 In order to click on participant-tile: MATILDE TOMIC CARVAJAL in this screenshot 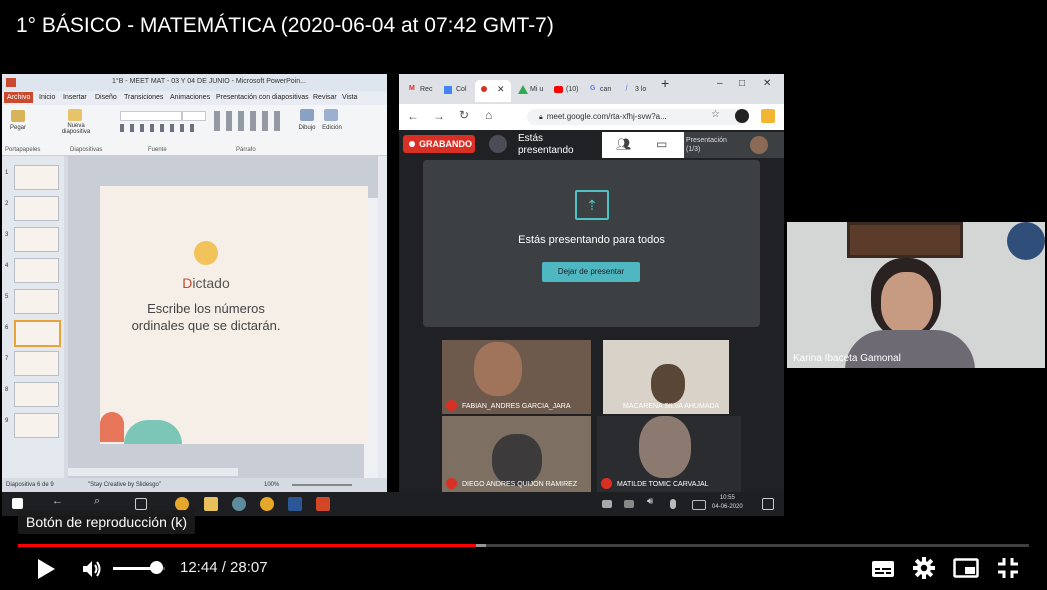, I will do `click(669, 454)`.